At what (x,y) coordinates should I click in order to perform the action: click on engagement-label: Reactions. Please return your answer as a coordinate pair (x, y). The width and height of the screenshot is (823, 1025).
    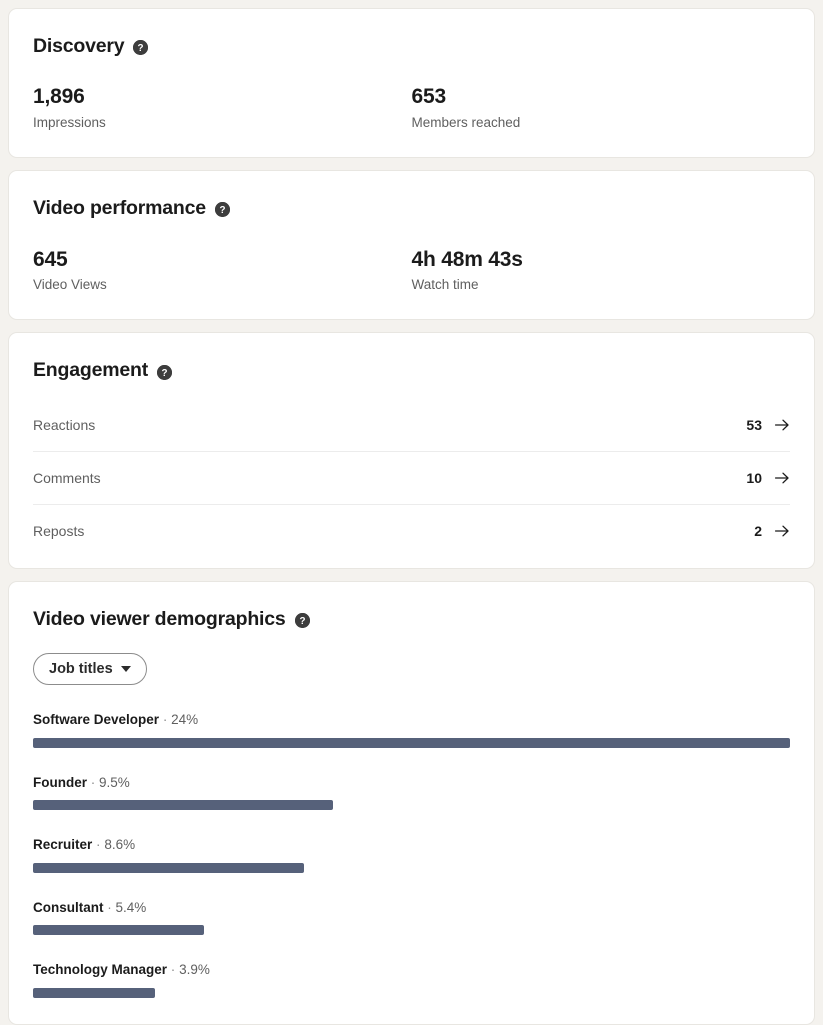
    Looking at the image, I should click on (64, 424).